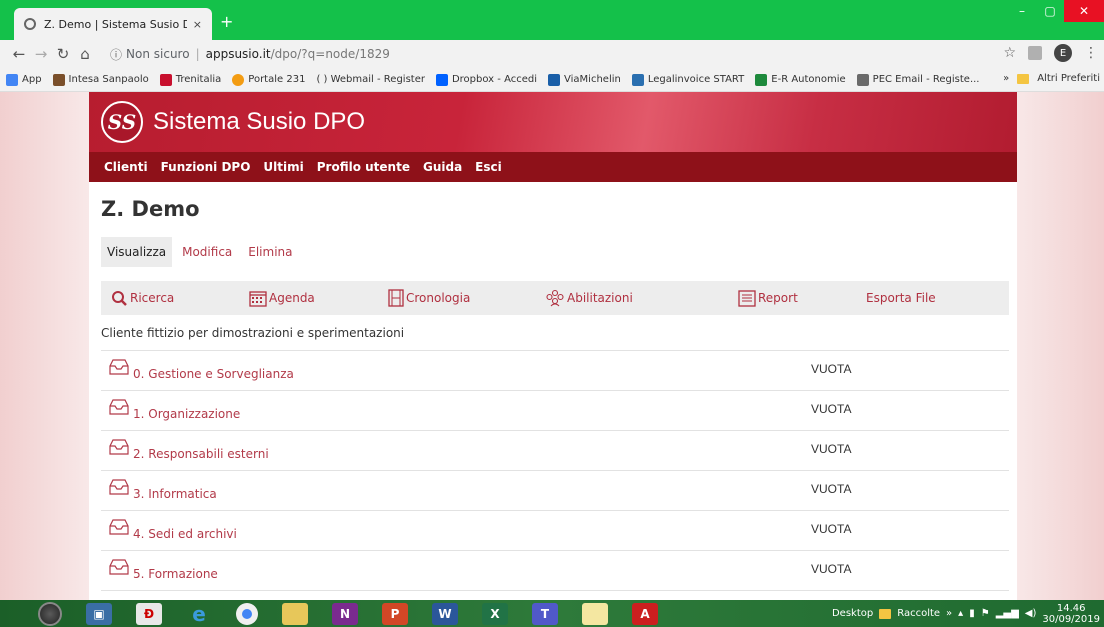  Describe the element at coordinates (206, 167) in the screenshot. I see `menu-item-funzioni-dpo: Funzioni DPO` at that location.